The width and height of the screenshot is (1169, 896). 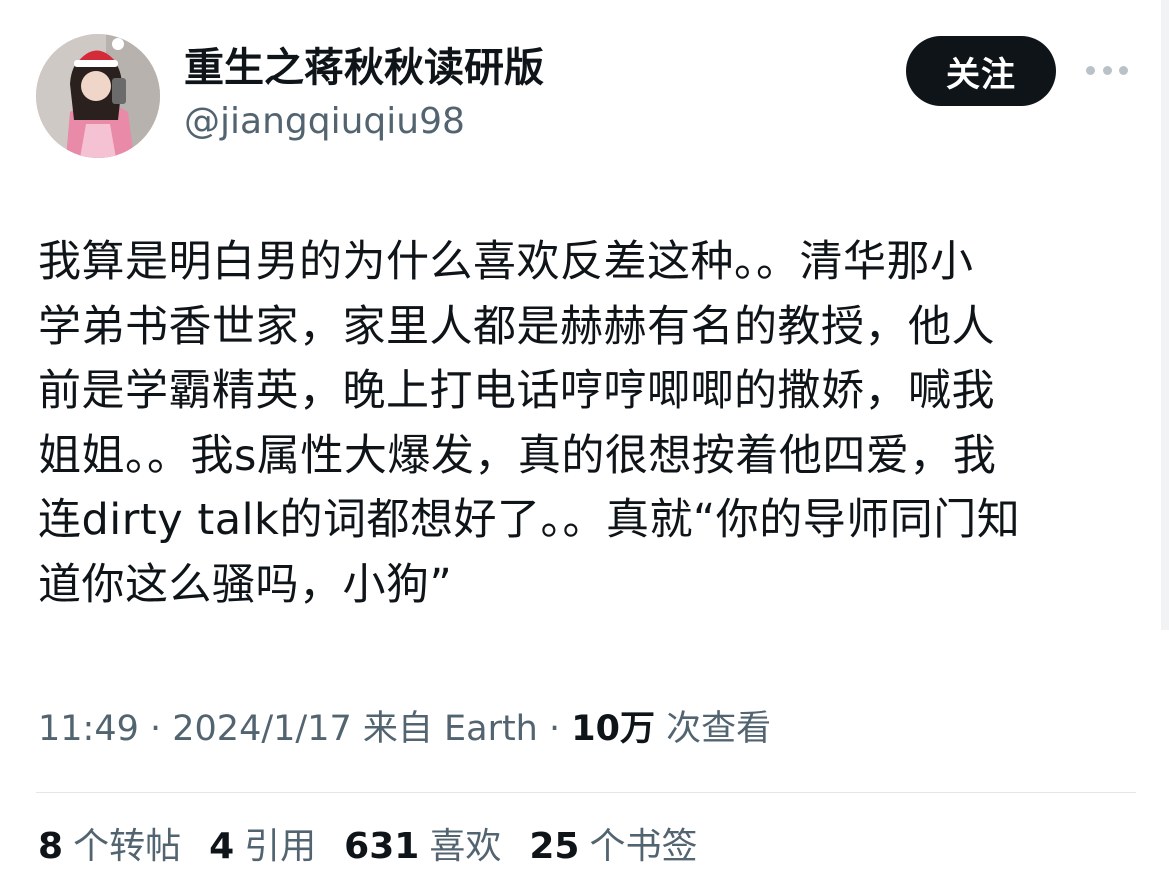 I want to click on tweet-line: 学弟书香世家，家里人都是赫赫有名的教授，他人, so click(x=516, y=326).